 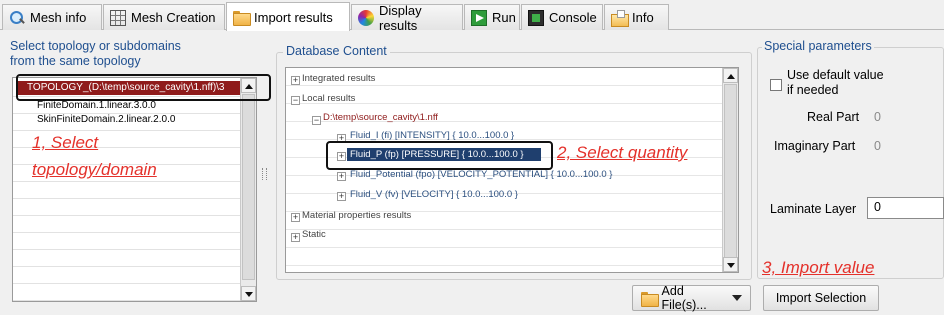 I want to click on chevron-down-icon, so click(x=737, y=298).